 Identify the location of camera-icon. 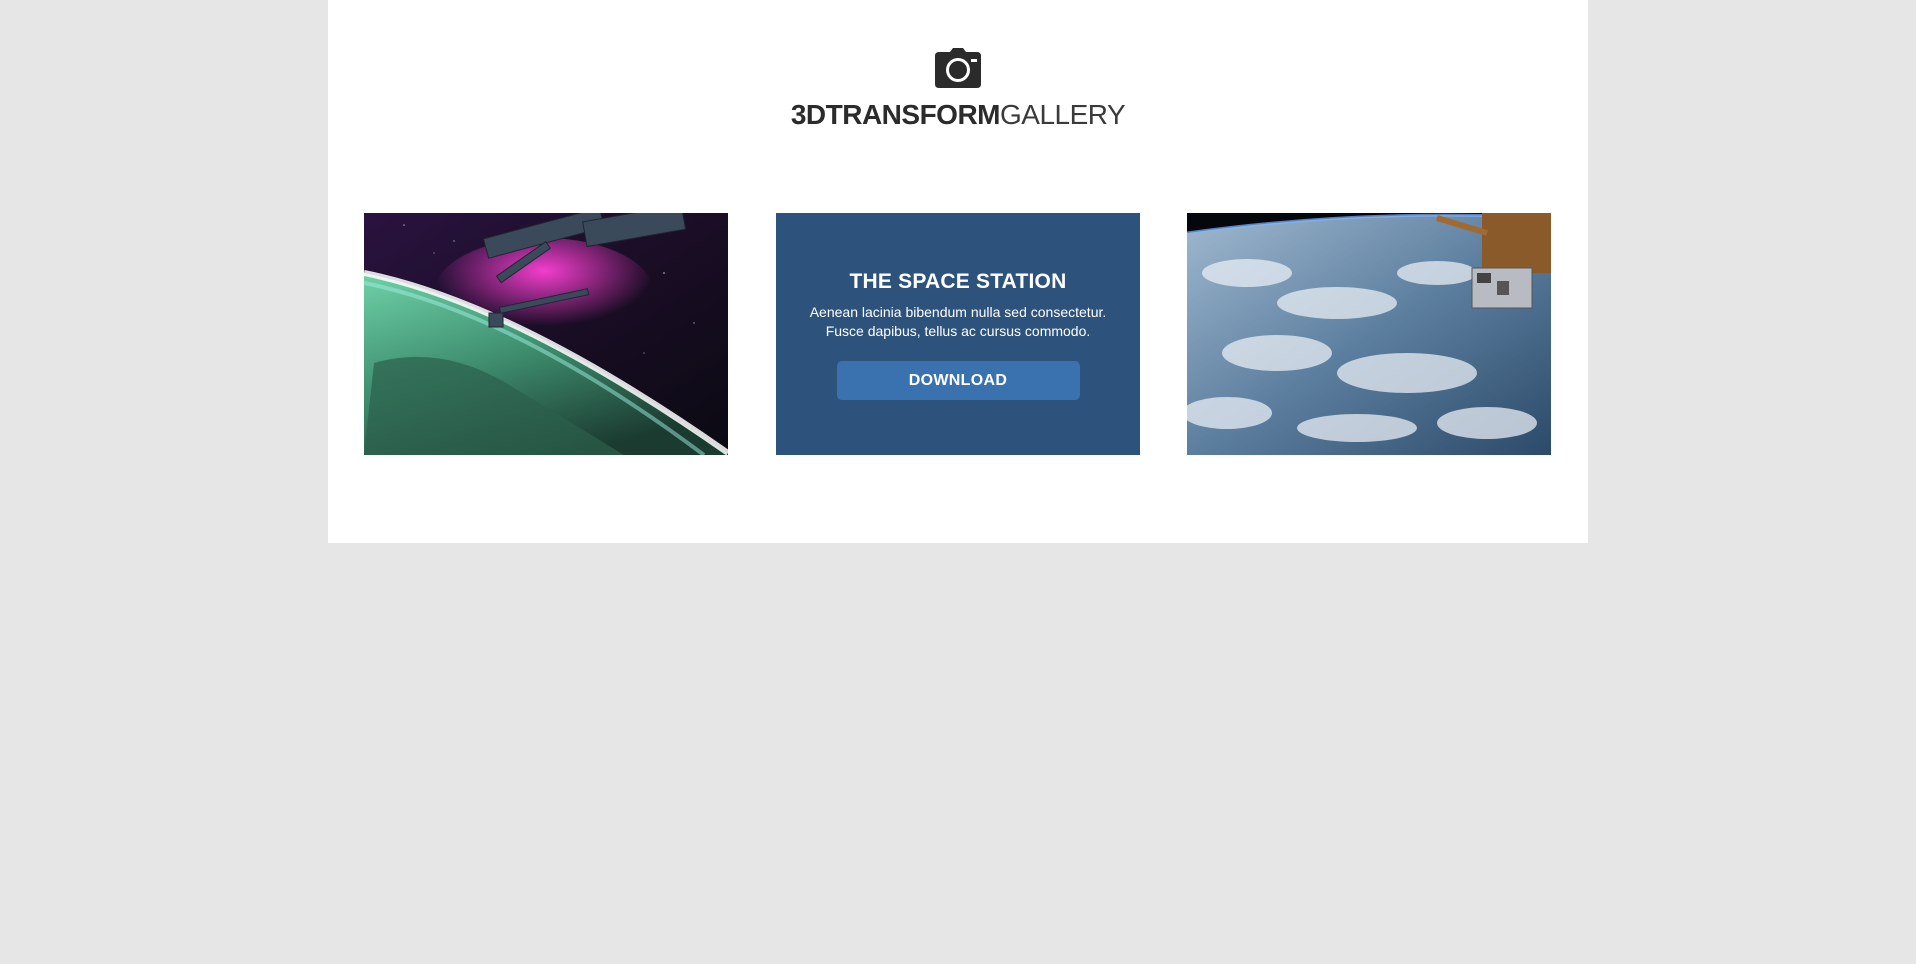
(958, 68).